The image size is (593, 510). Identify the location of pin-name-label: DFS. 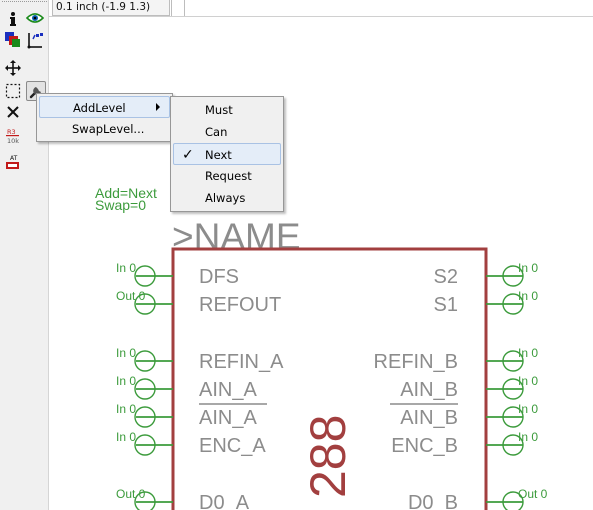
(219, 277).